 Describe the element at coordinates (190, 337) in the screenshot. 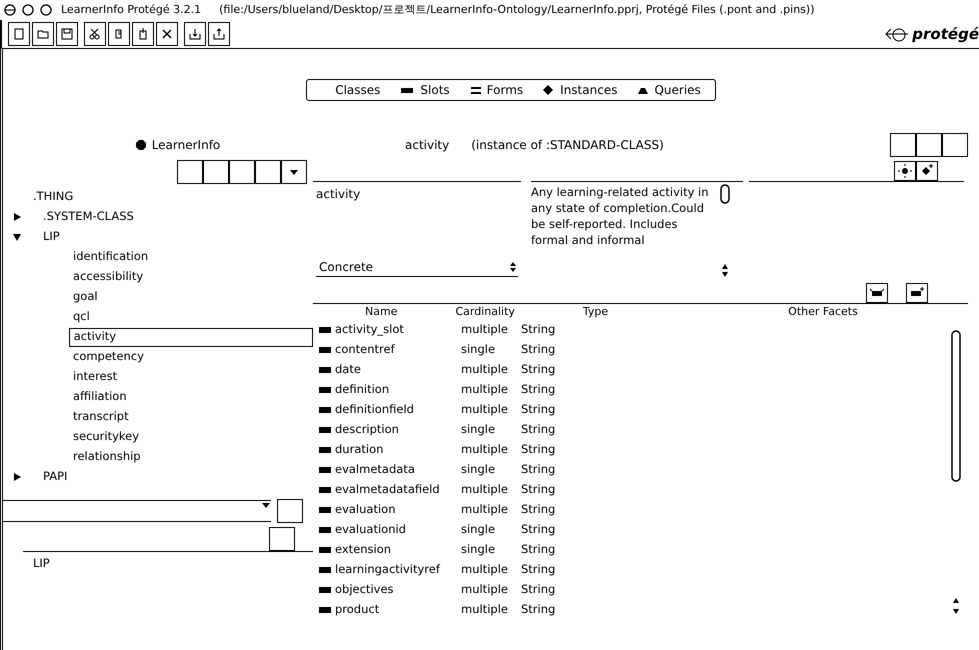

I see `tree-item: activity` at that location.